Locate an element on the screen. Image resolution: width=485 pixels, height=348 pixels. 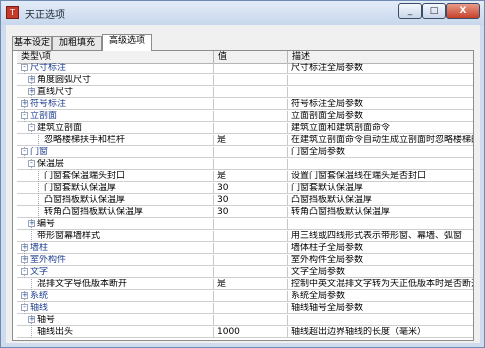
close-button: X is located at coordinates (463, 11).